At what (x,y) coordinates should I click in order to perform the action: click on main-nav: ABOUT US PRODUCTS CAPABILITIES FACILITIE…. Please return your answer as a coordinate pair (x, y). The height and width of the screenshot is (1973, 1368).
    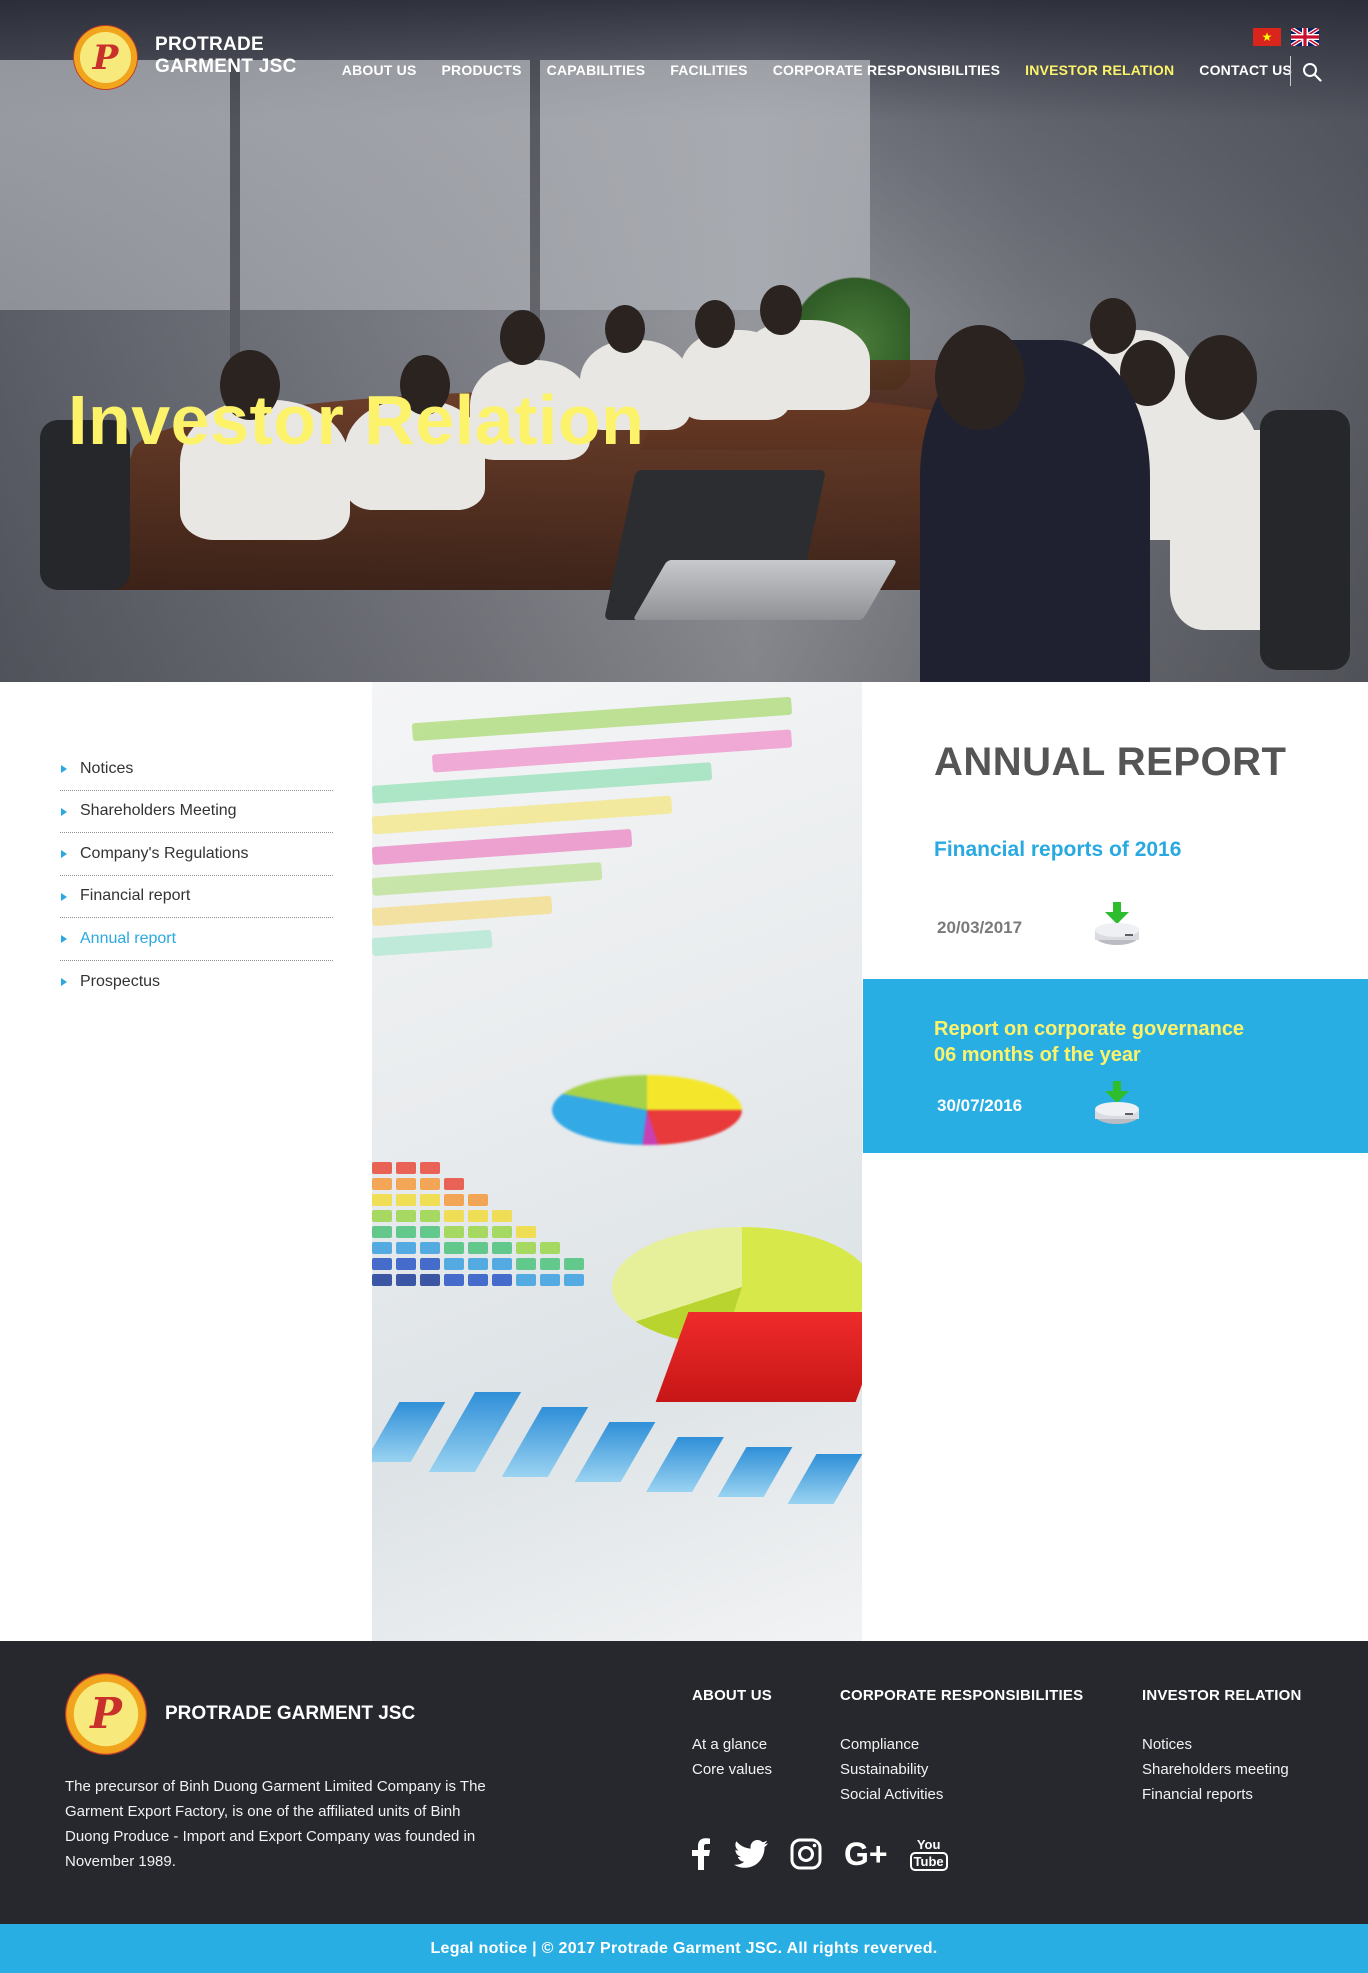
    Looking at the image, I should click on (817, 70).